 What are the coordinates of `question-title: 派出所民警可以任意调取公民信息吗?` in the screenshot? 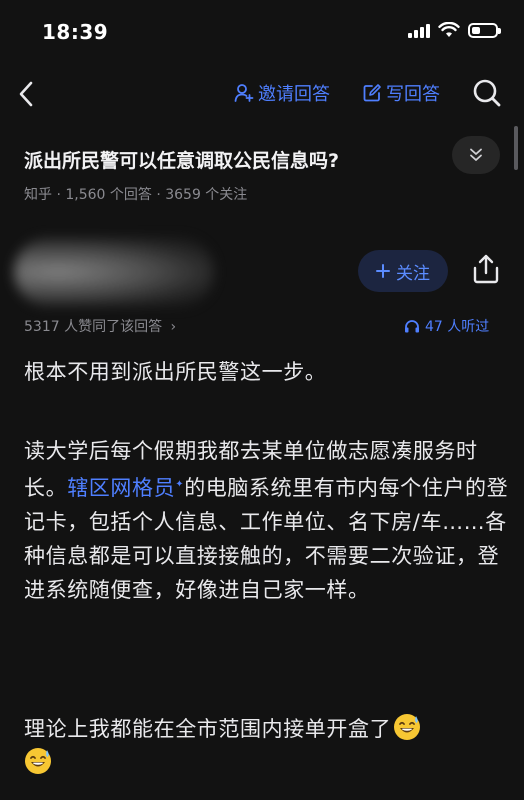 It's located at (181, 159).